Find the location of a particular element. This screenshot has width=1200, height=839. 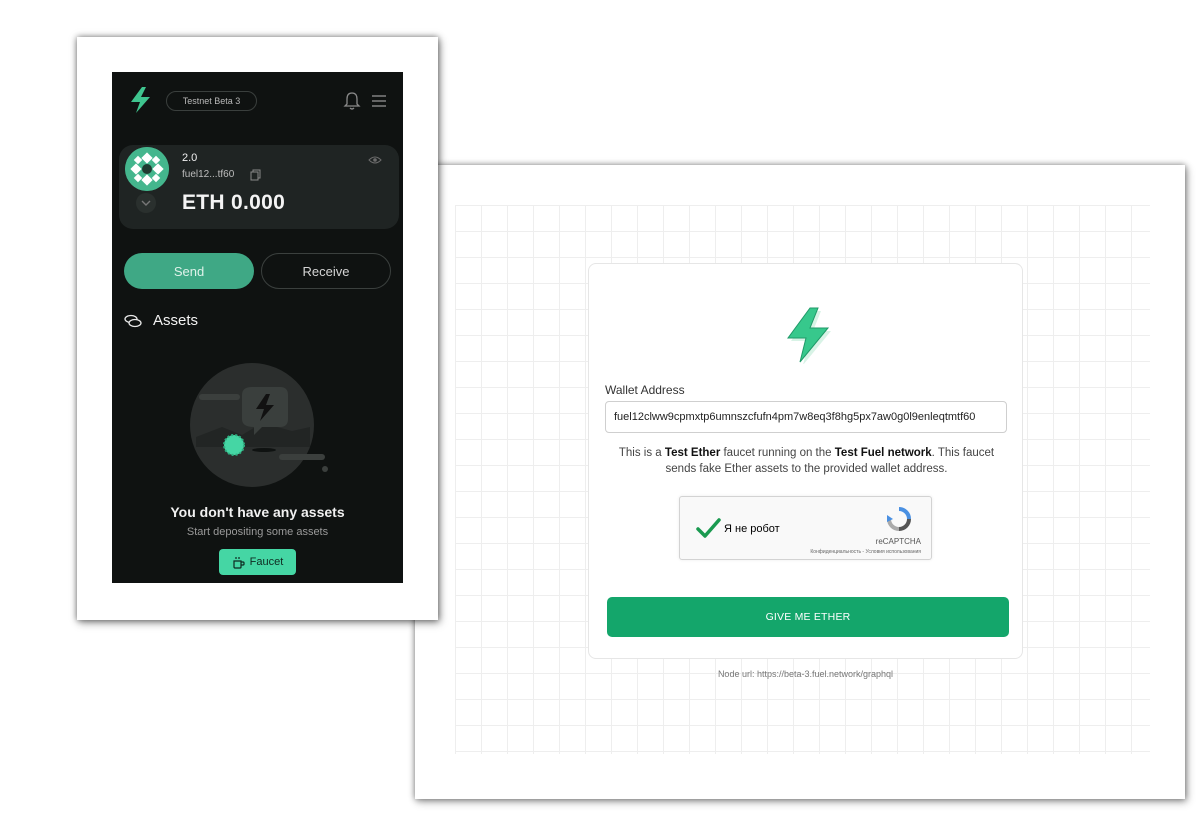

account-address: fuel12...tf60 is located at coordinates (208, 174).